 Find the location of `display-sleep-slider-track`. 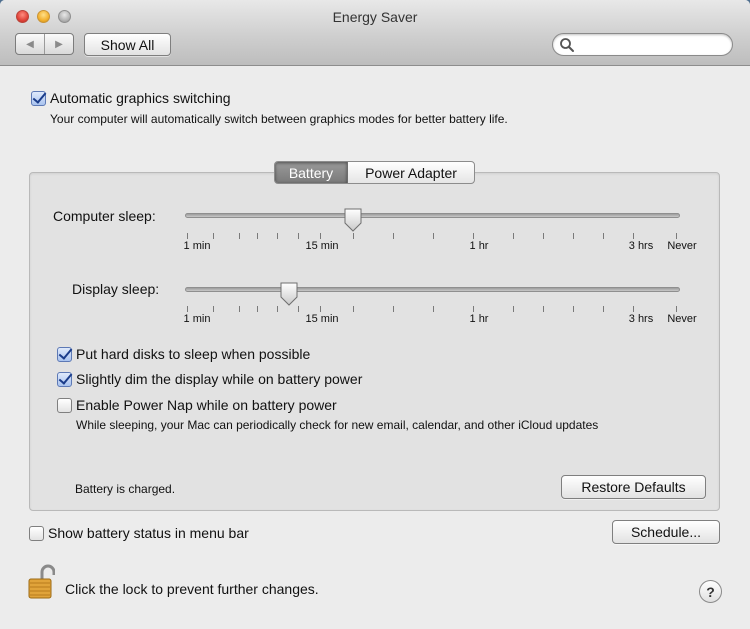

display-sleep-slider-track is located at coordinates (432, 289).